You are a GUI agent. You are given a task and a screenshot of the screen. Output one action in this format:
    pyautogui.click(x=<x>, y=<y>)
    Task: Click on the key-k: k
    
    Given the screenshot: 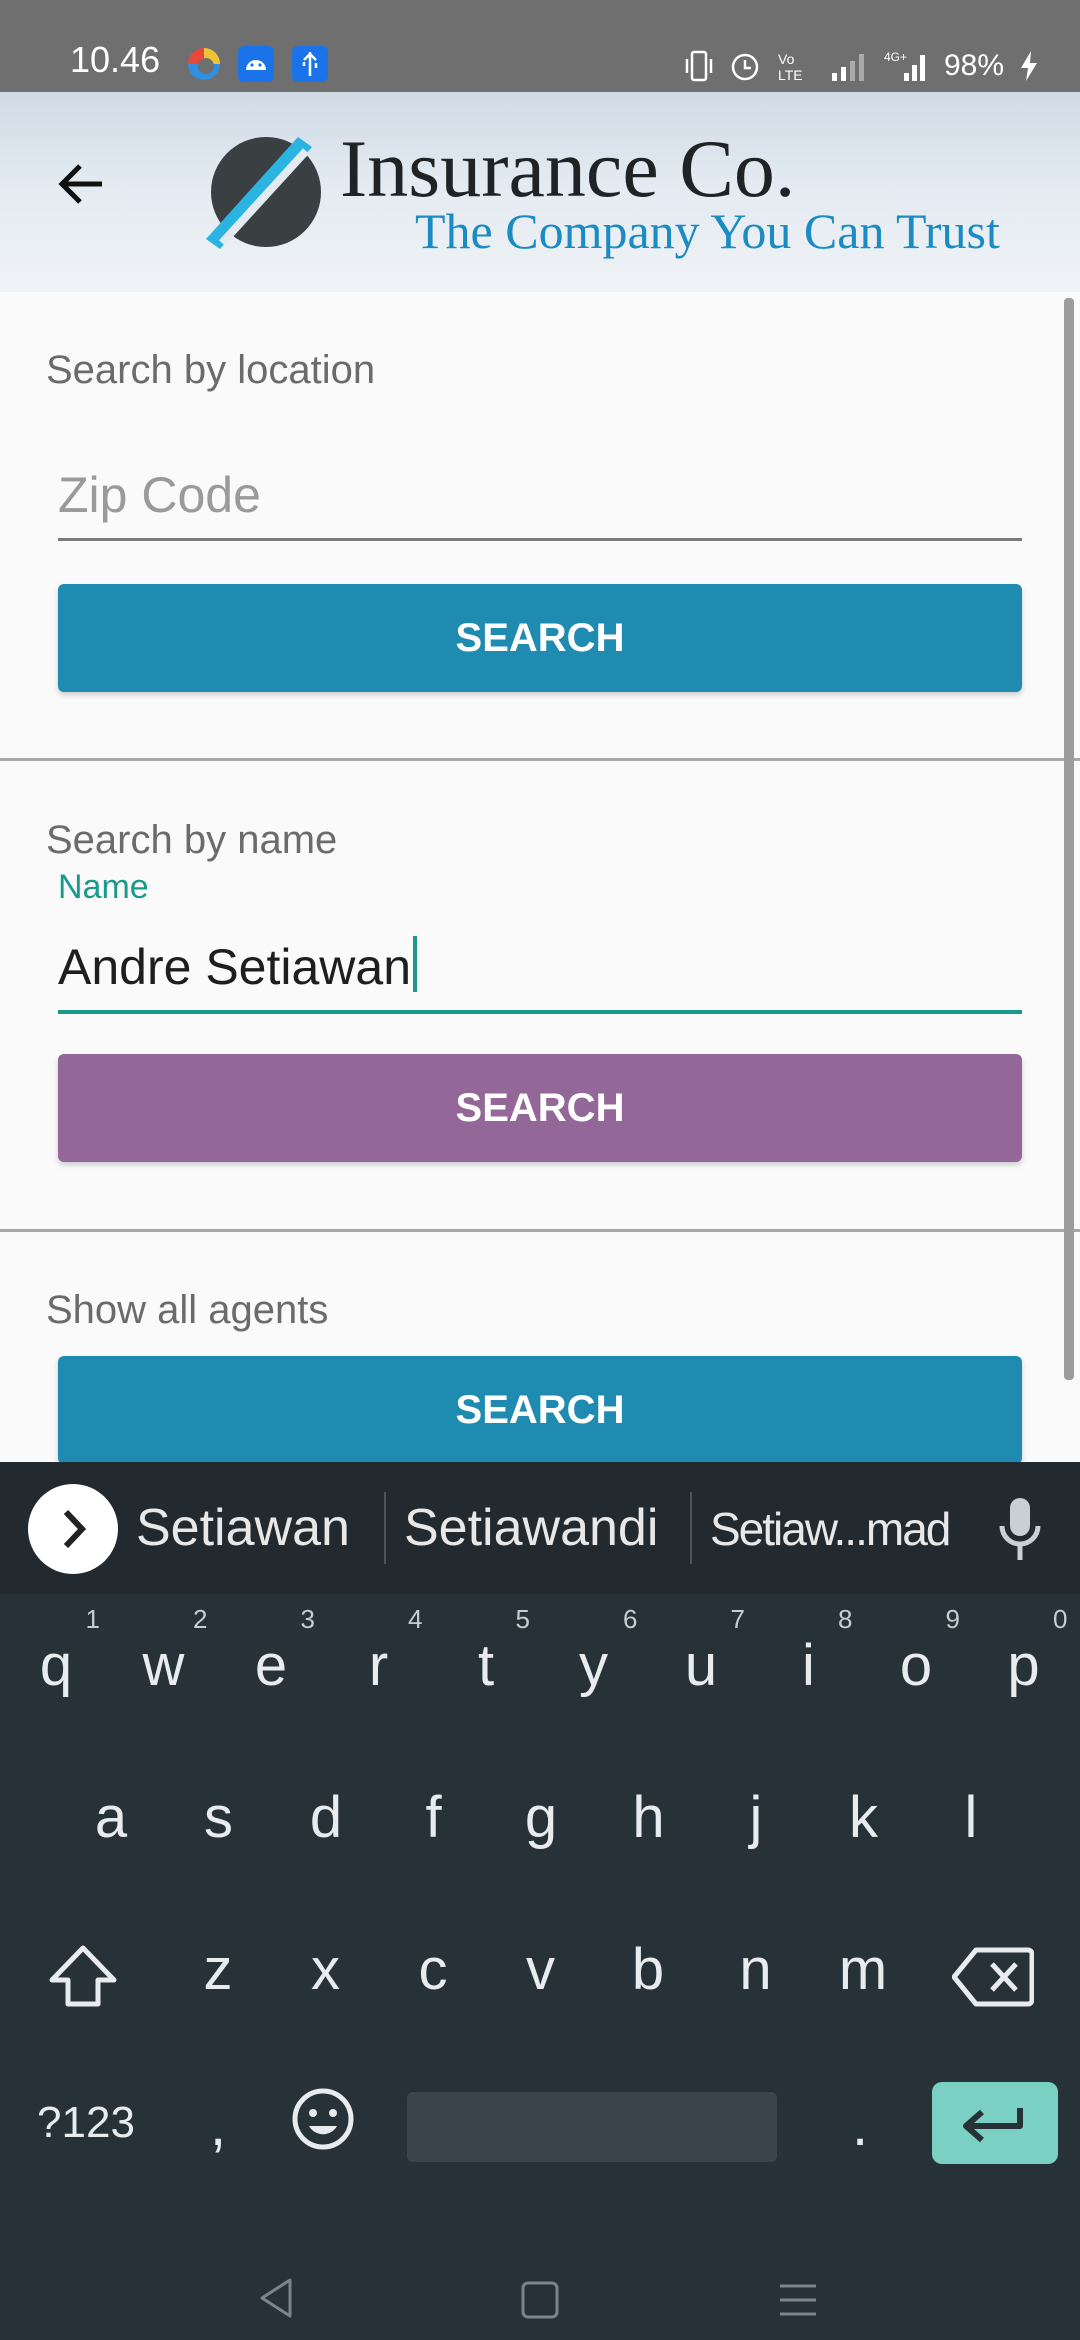 What is the action you would take?
    pyautogui.click(x=864, y=1817)
    